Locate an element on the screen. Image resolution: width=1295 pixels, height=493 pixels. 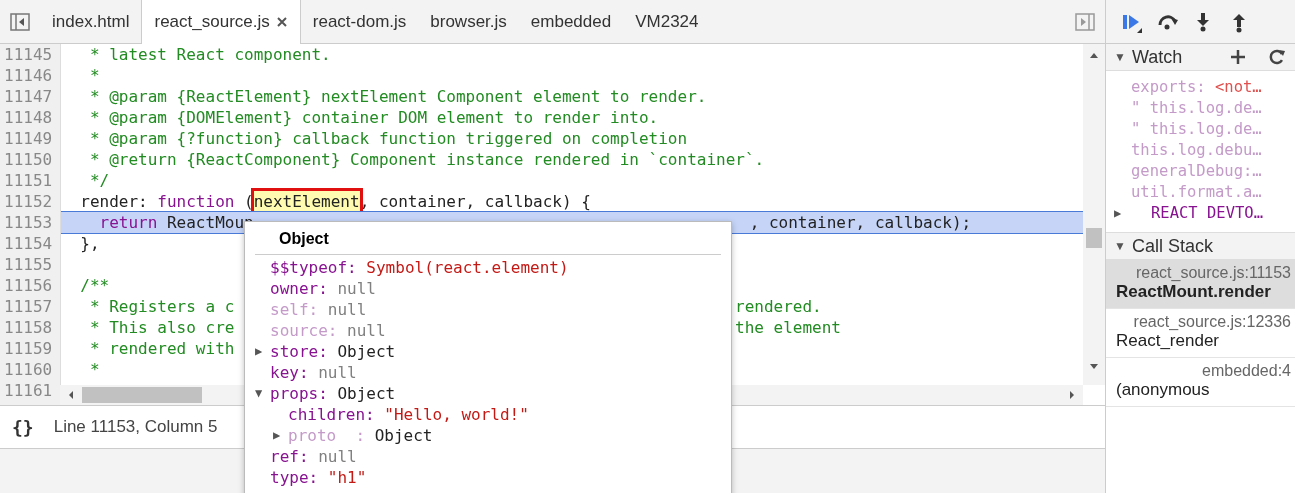
code-text: * Registers a c is located at coordinates (161, 306).